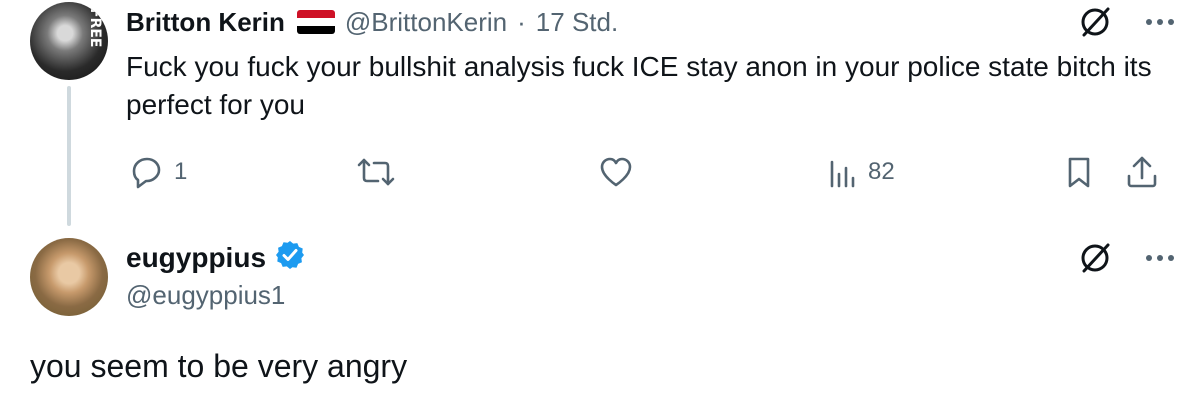  I want to click on bookmark-icon, so click(1079, 172).